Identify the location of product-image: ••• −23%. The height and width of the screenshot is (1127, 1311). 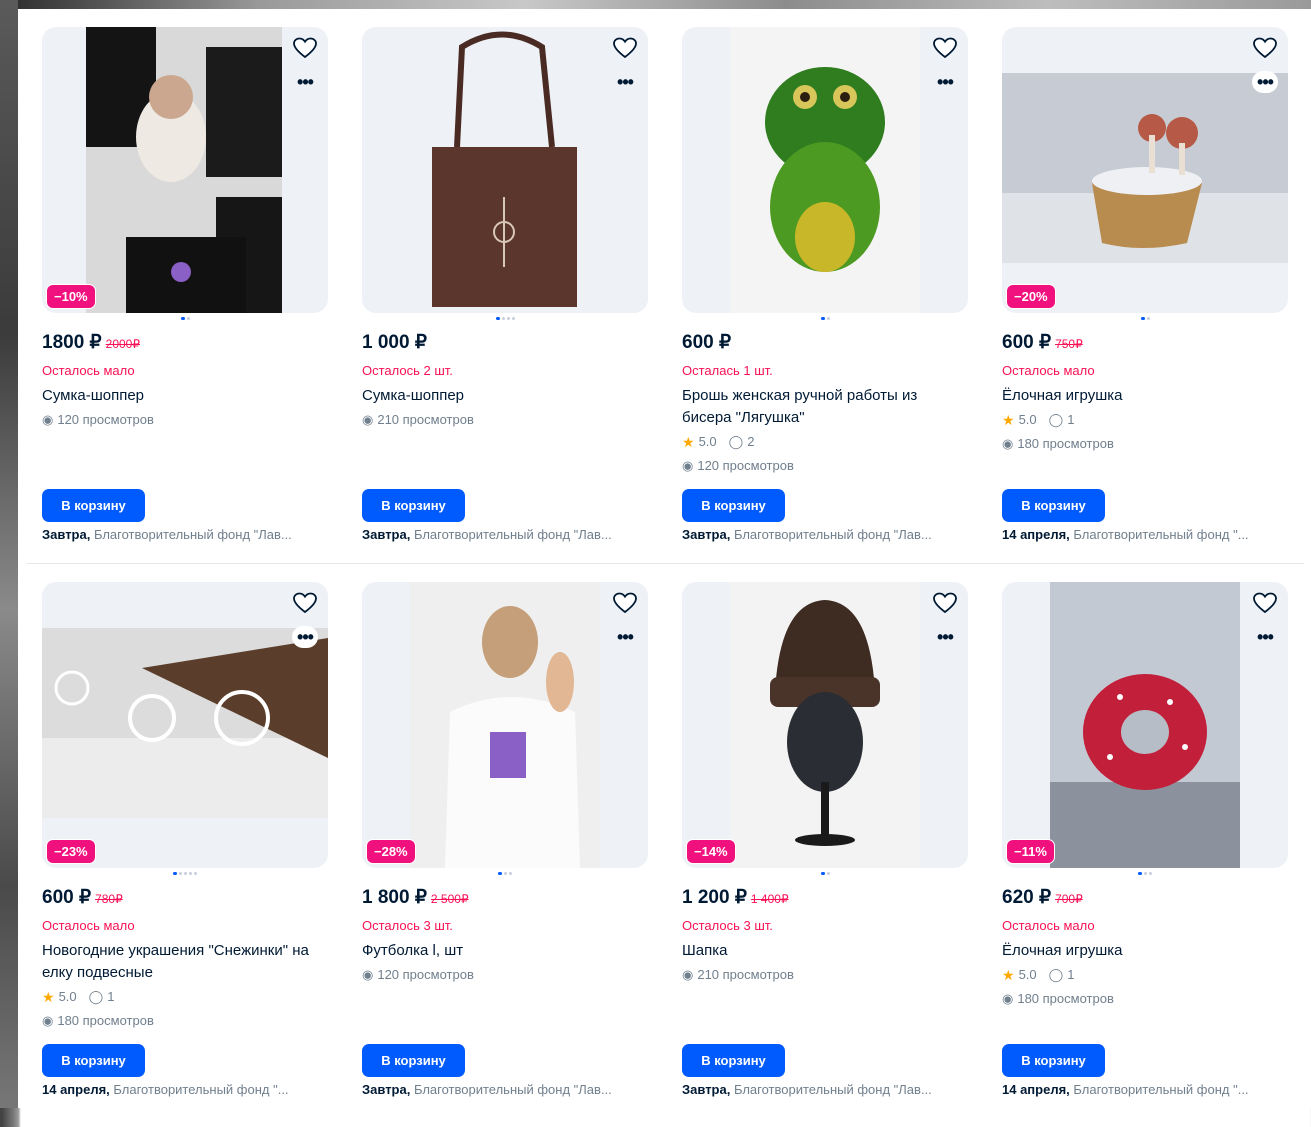
(185, 725).